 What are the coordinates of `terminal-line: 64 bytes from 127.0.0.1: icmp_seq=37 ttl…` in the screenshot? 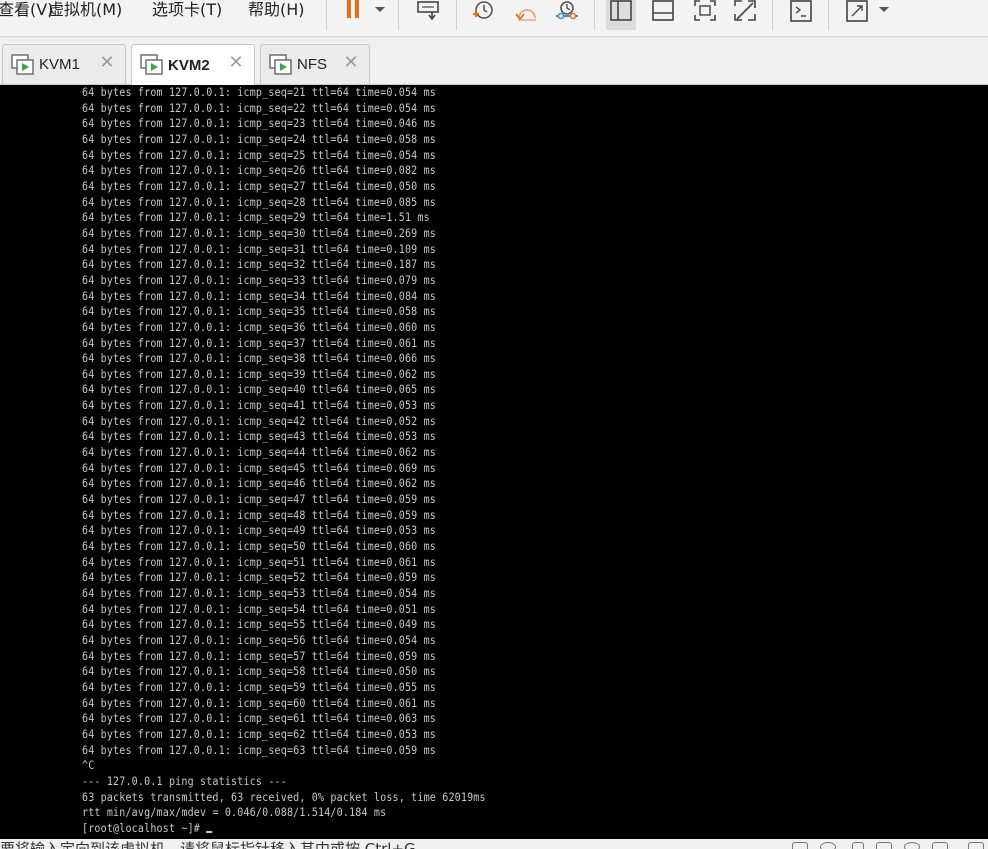 It's located at (259, 342).